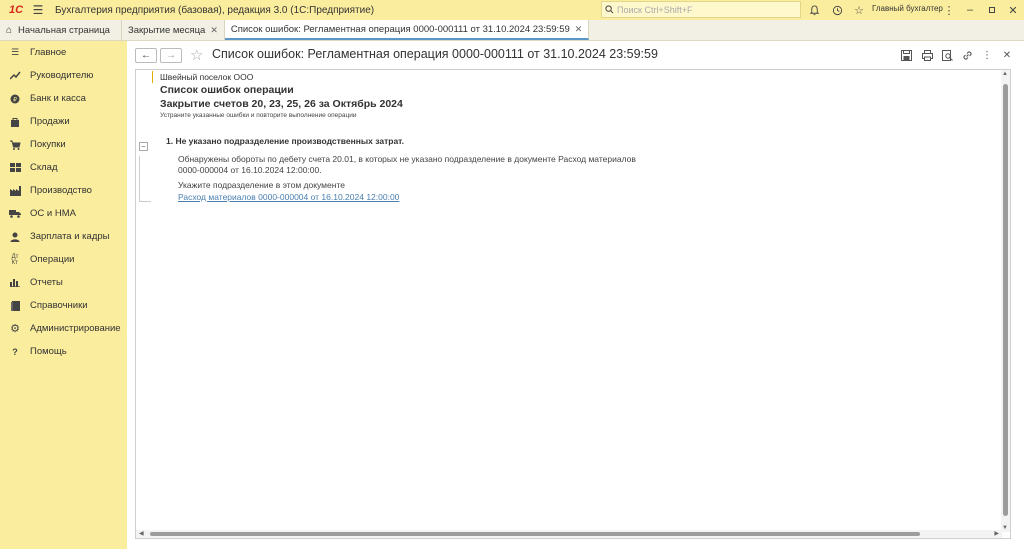  I want to click on sidebar-item-warehouse: Склад, so click(63, 167).